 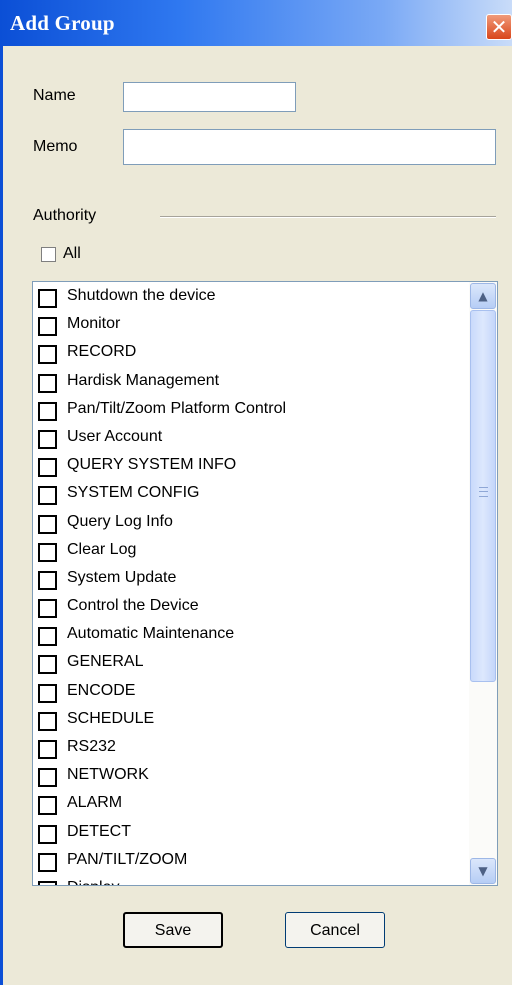 I want to click on authority-item: PAN/TILT/ZOOM, so click(x=253, y=862).